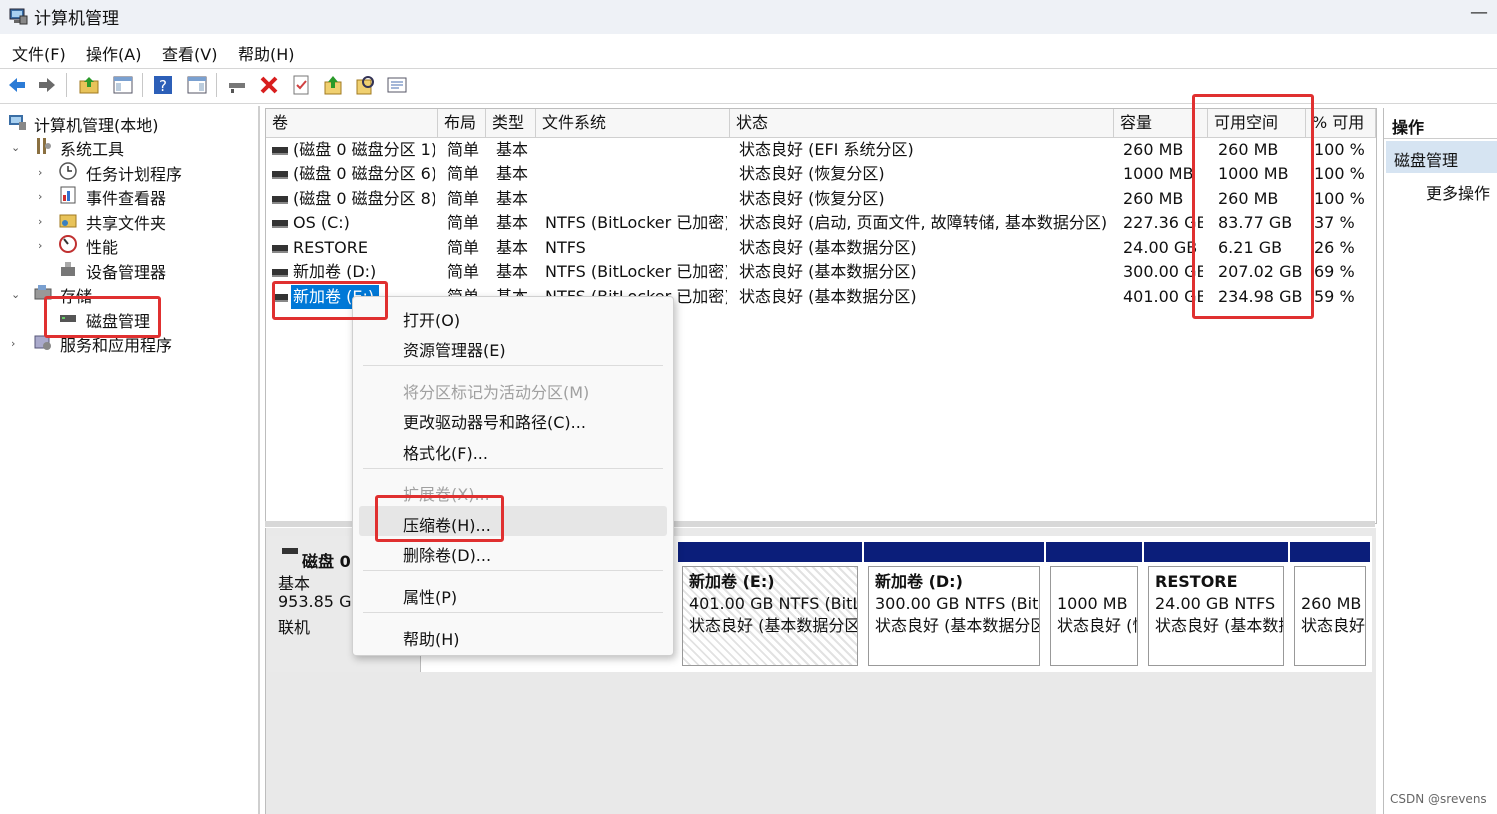  What do you see at coordinates (511, 123) in the screenshot?
I see `column-type: 类型` at bounding box center [511, 123].